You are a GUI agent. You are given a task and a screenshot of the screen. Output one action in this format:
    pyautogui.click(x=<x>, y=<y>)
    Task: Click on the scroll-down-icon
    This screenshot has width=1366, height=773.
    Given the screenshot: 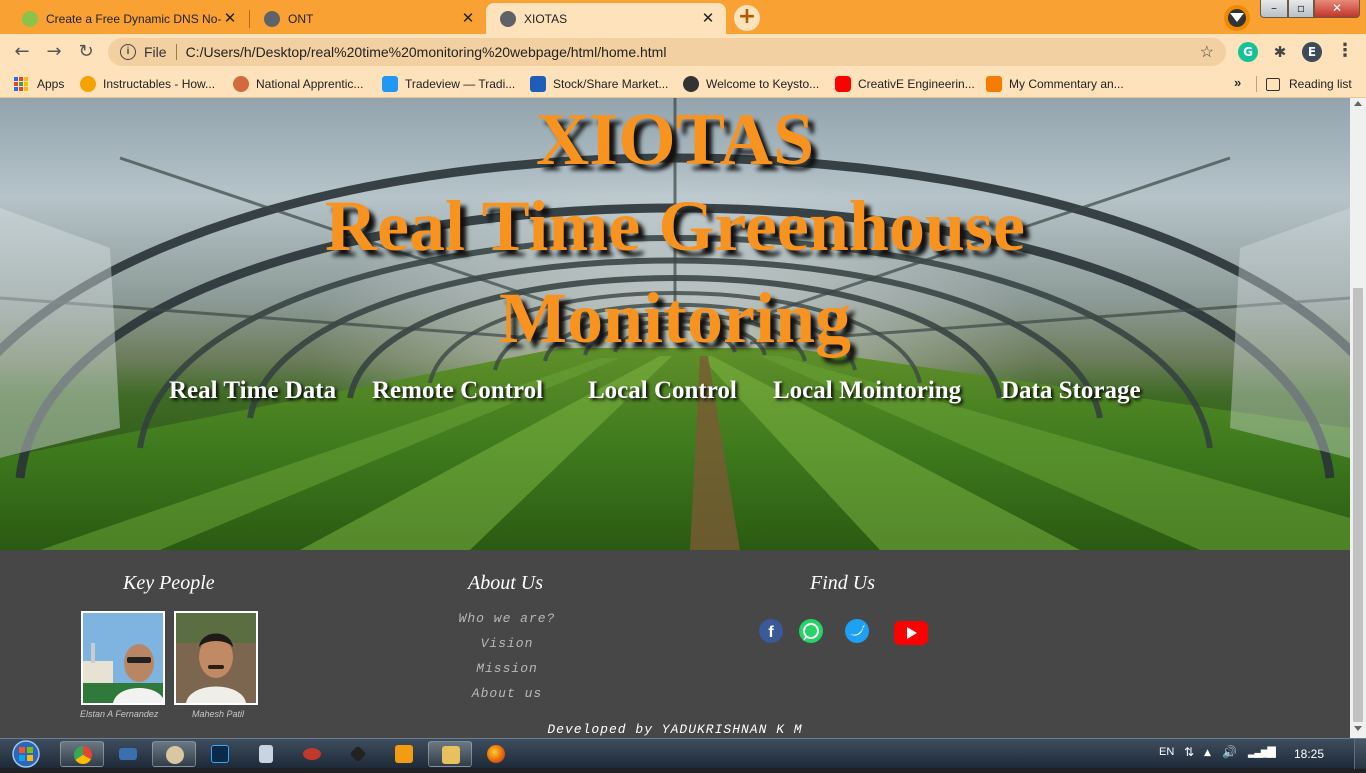 What is the action you would take?
    pyautogui.click(x=1358, y=728)
    